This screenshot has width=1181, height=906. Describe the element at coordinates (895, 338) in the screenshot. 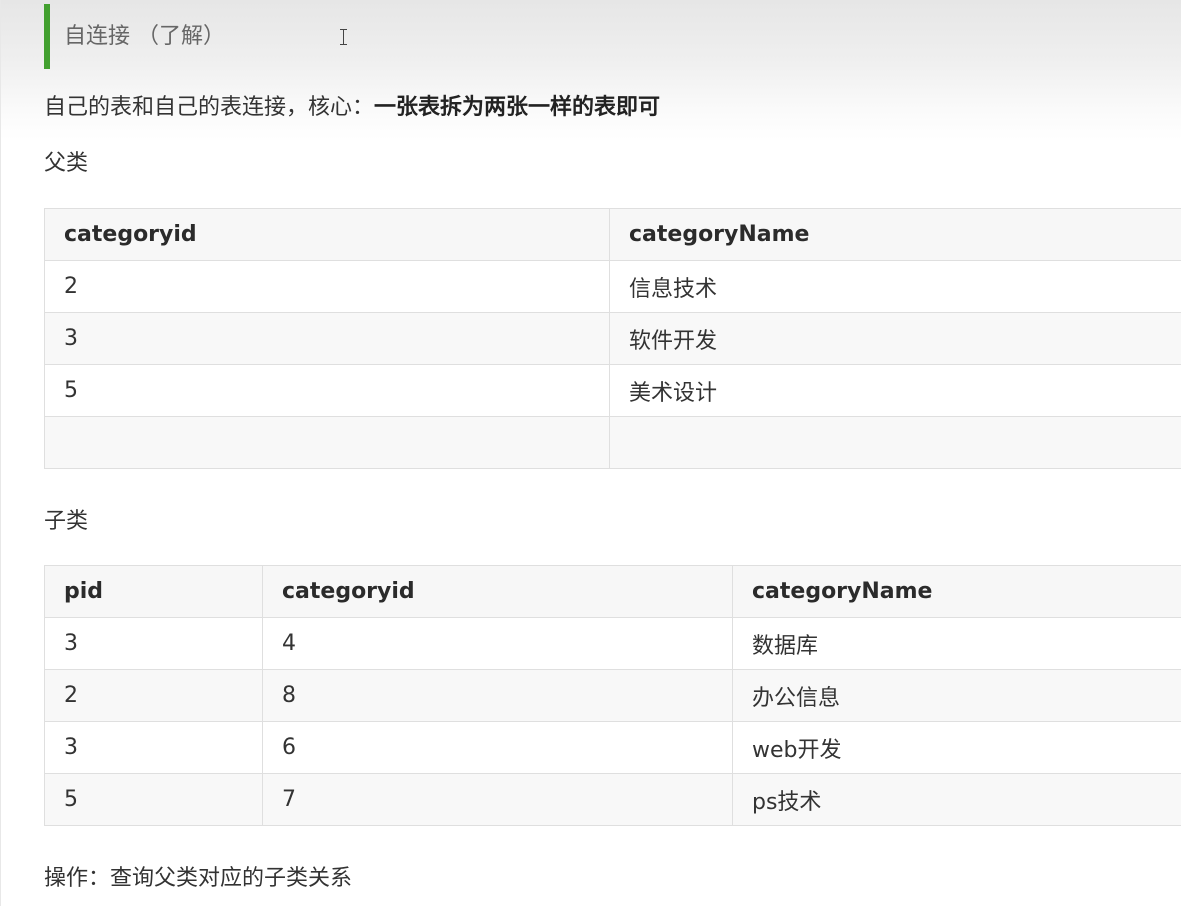

I see `table-cell: 软件开发` at that location.